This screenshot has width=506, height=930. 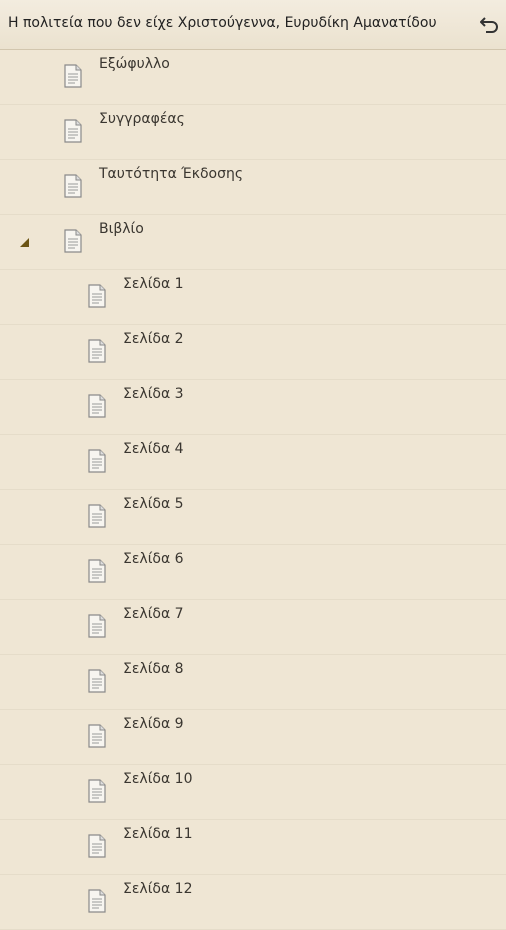 What do you see at coordinates (253, 77) in the screenshot?
I see `toc-item-cover: Εξώφυλλο` at bounding box center [253, 77].